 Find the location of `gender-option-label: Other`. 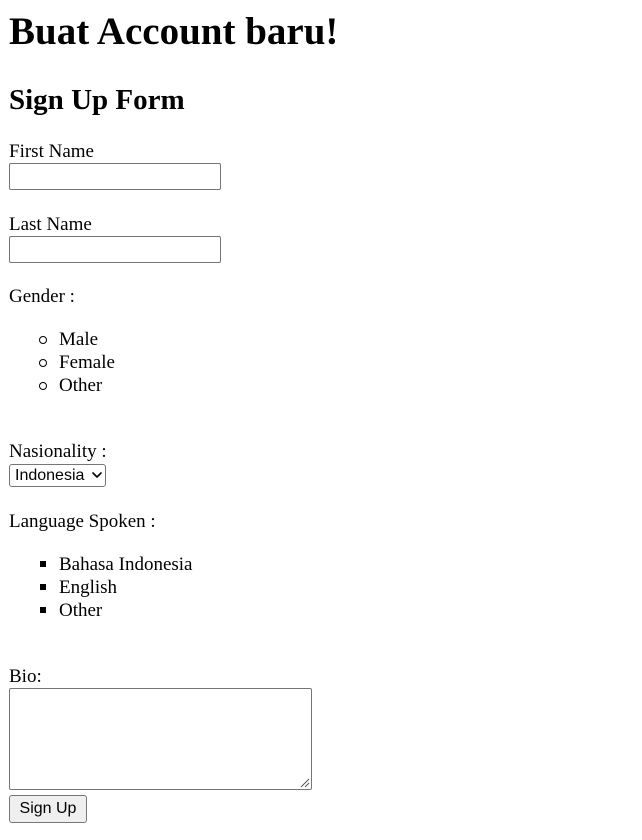

gender-option-label: Other is located at coordinates (81, 385).